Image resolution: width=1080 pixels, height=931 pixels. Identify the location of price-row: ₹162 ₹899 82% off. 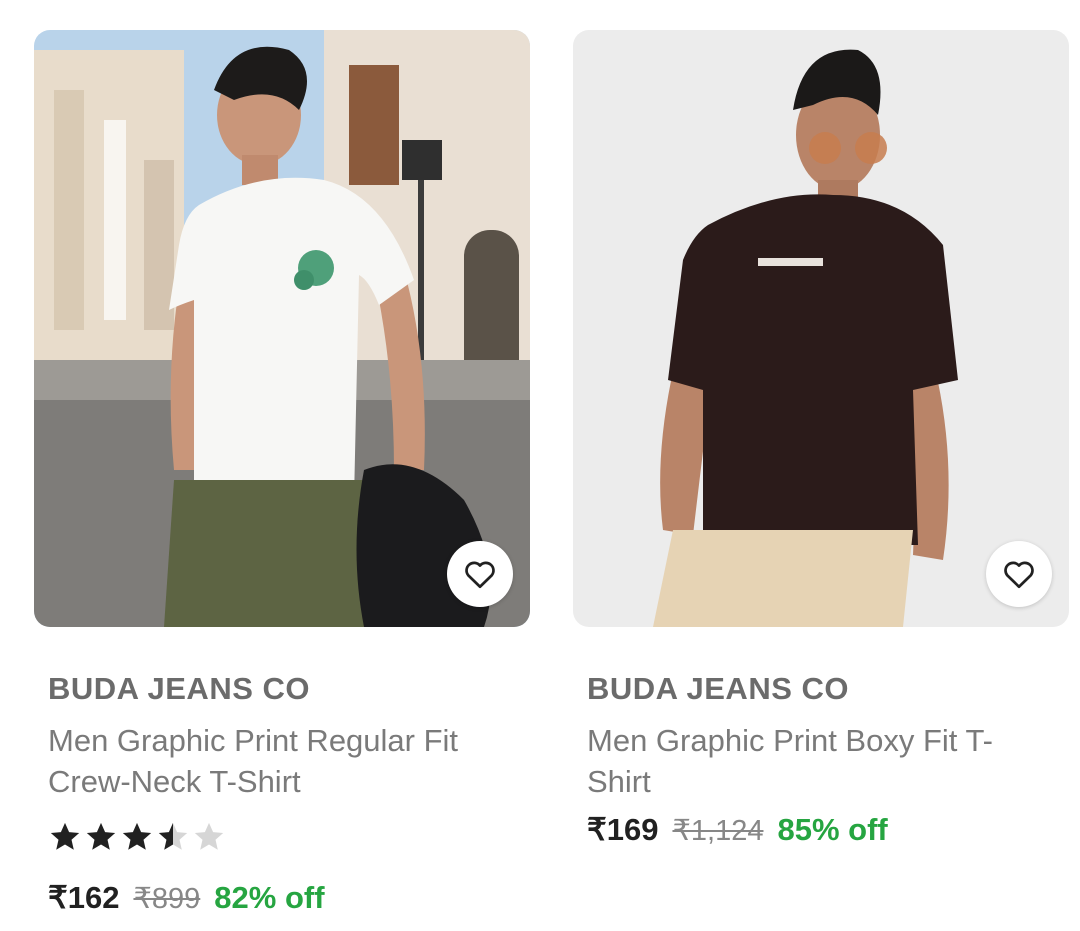
(186, 898).